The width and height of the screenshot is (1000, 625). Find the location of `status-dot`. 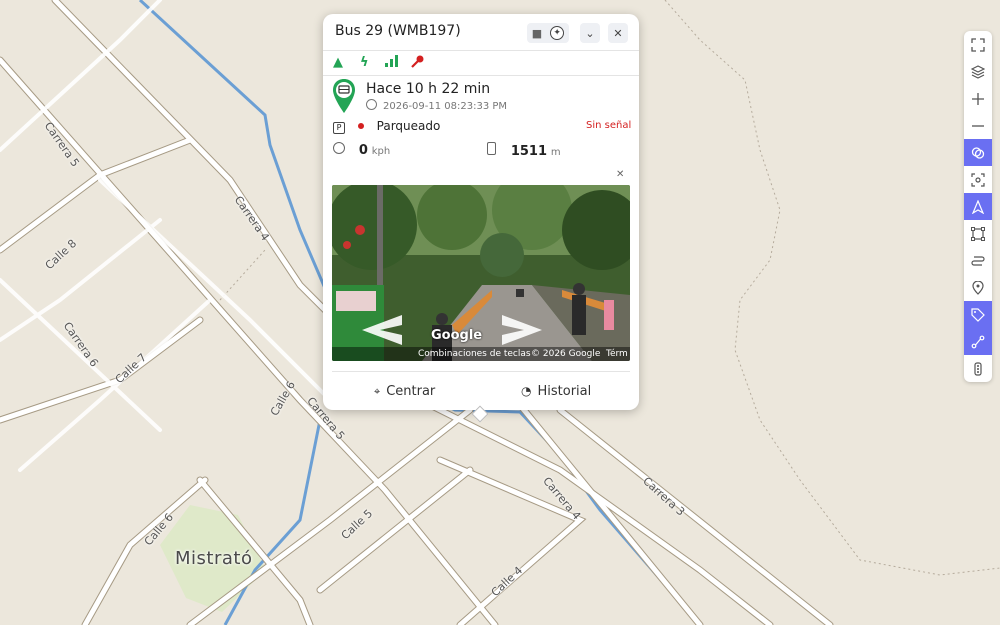

status-dot is located at coordinates (360, 126).